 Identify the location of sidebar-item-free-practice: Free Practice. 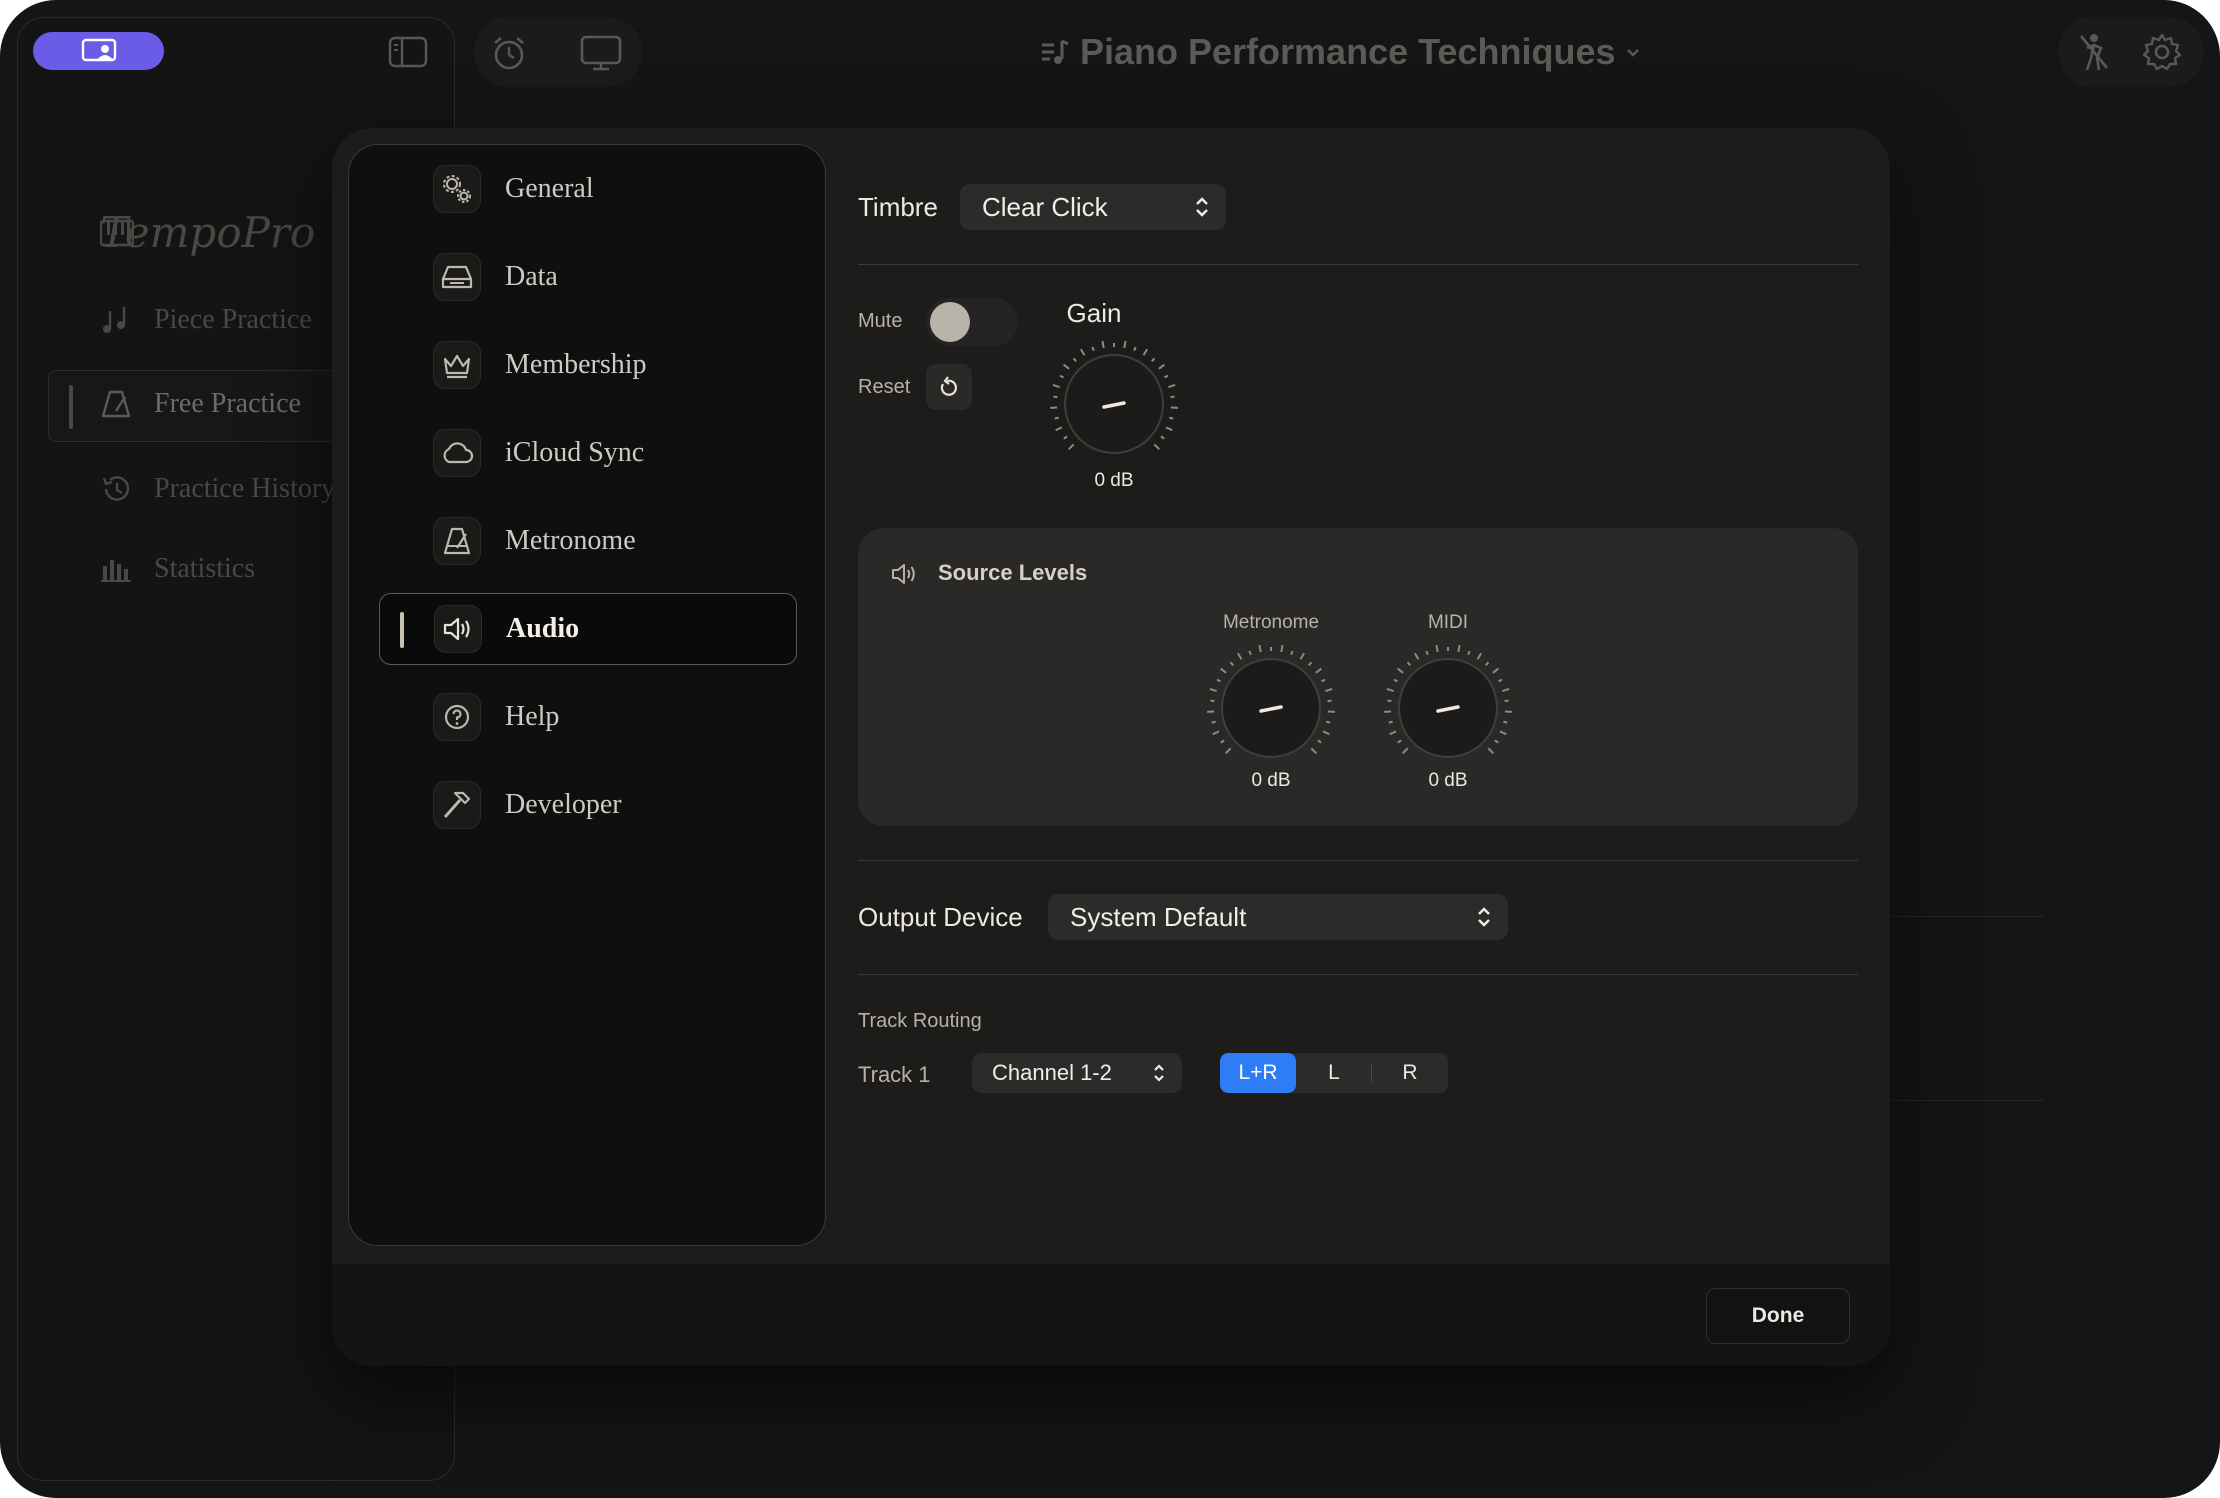
(200, 404).